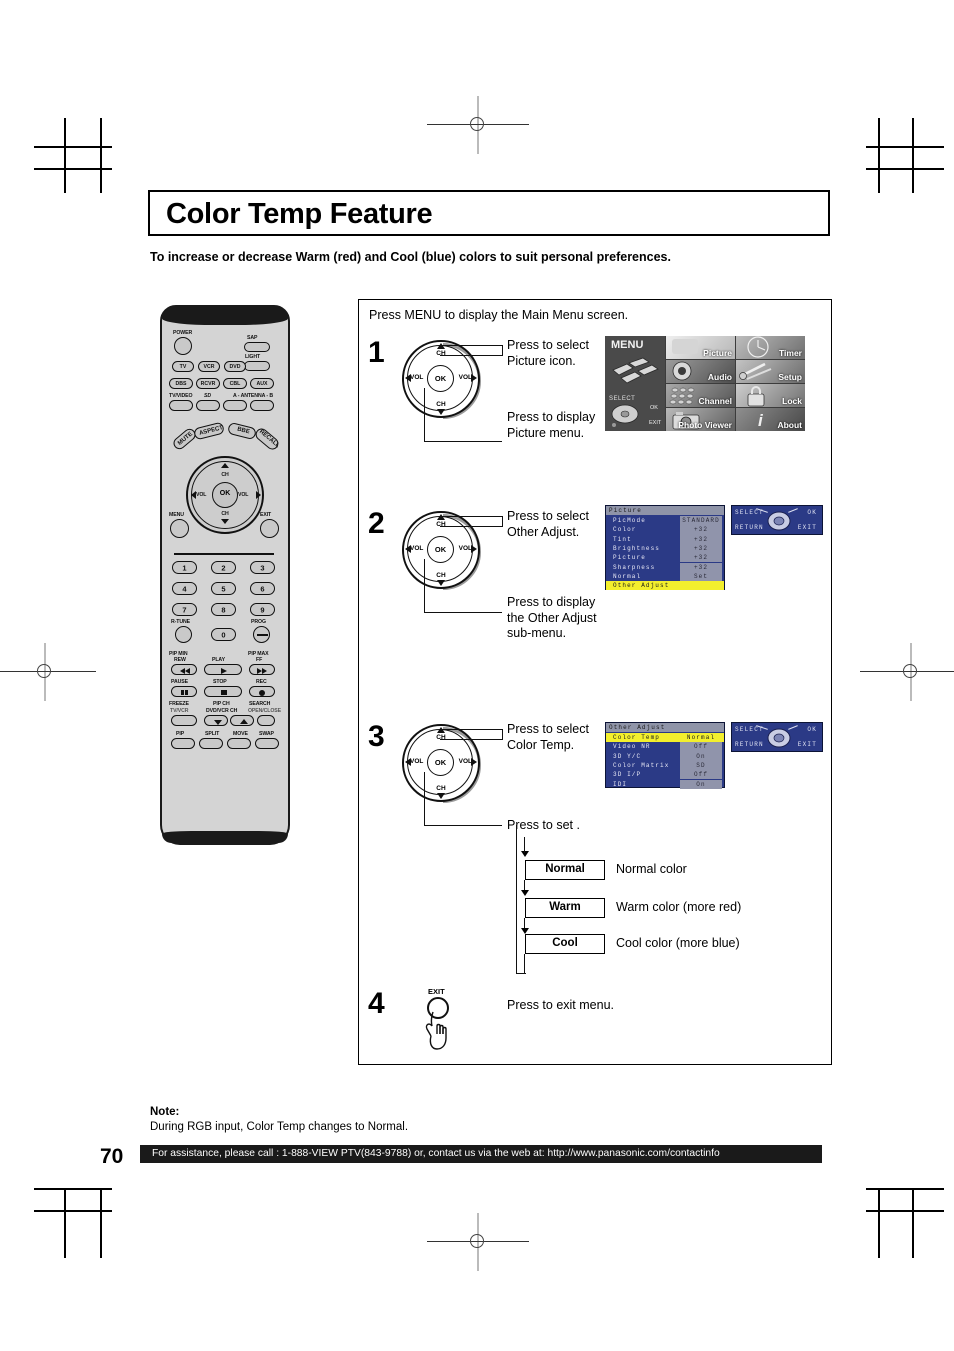 This screenshot has height=1351, width=954. I want to click on remote-pip-ch-up-button, so click(242, 720).